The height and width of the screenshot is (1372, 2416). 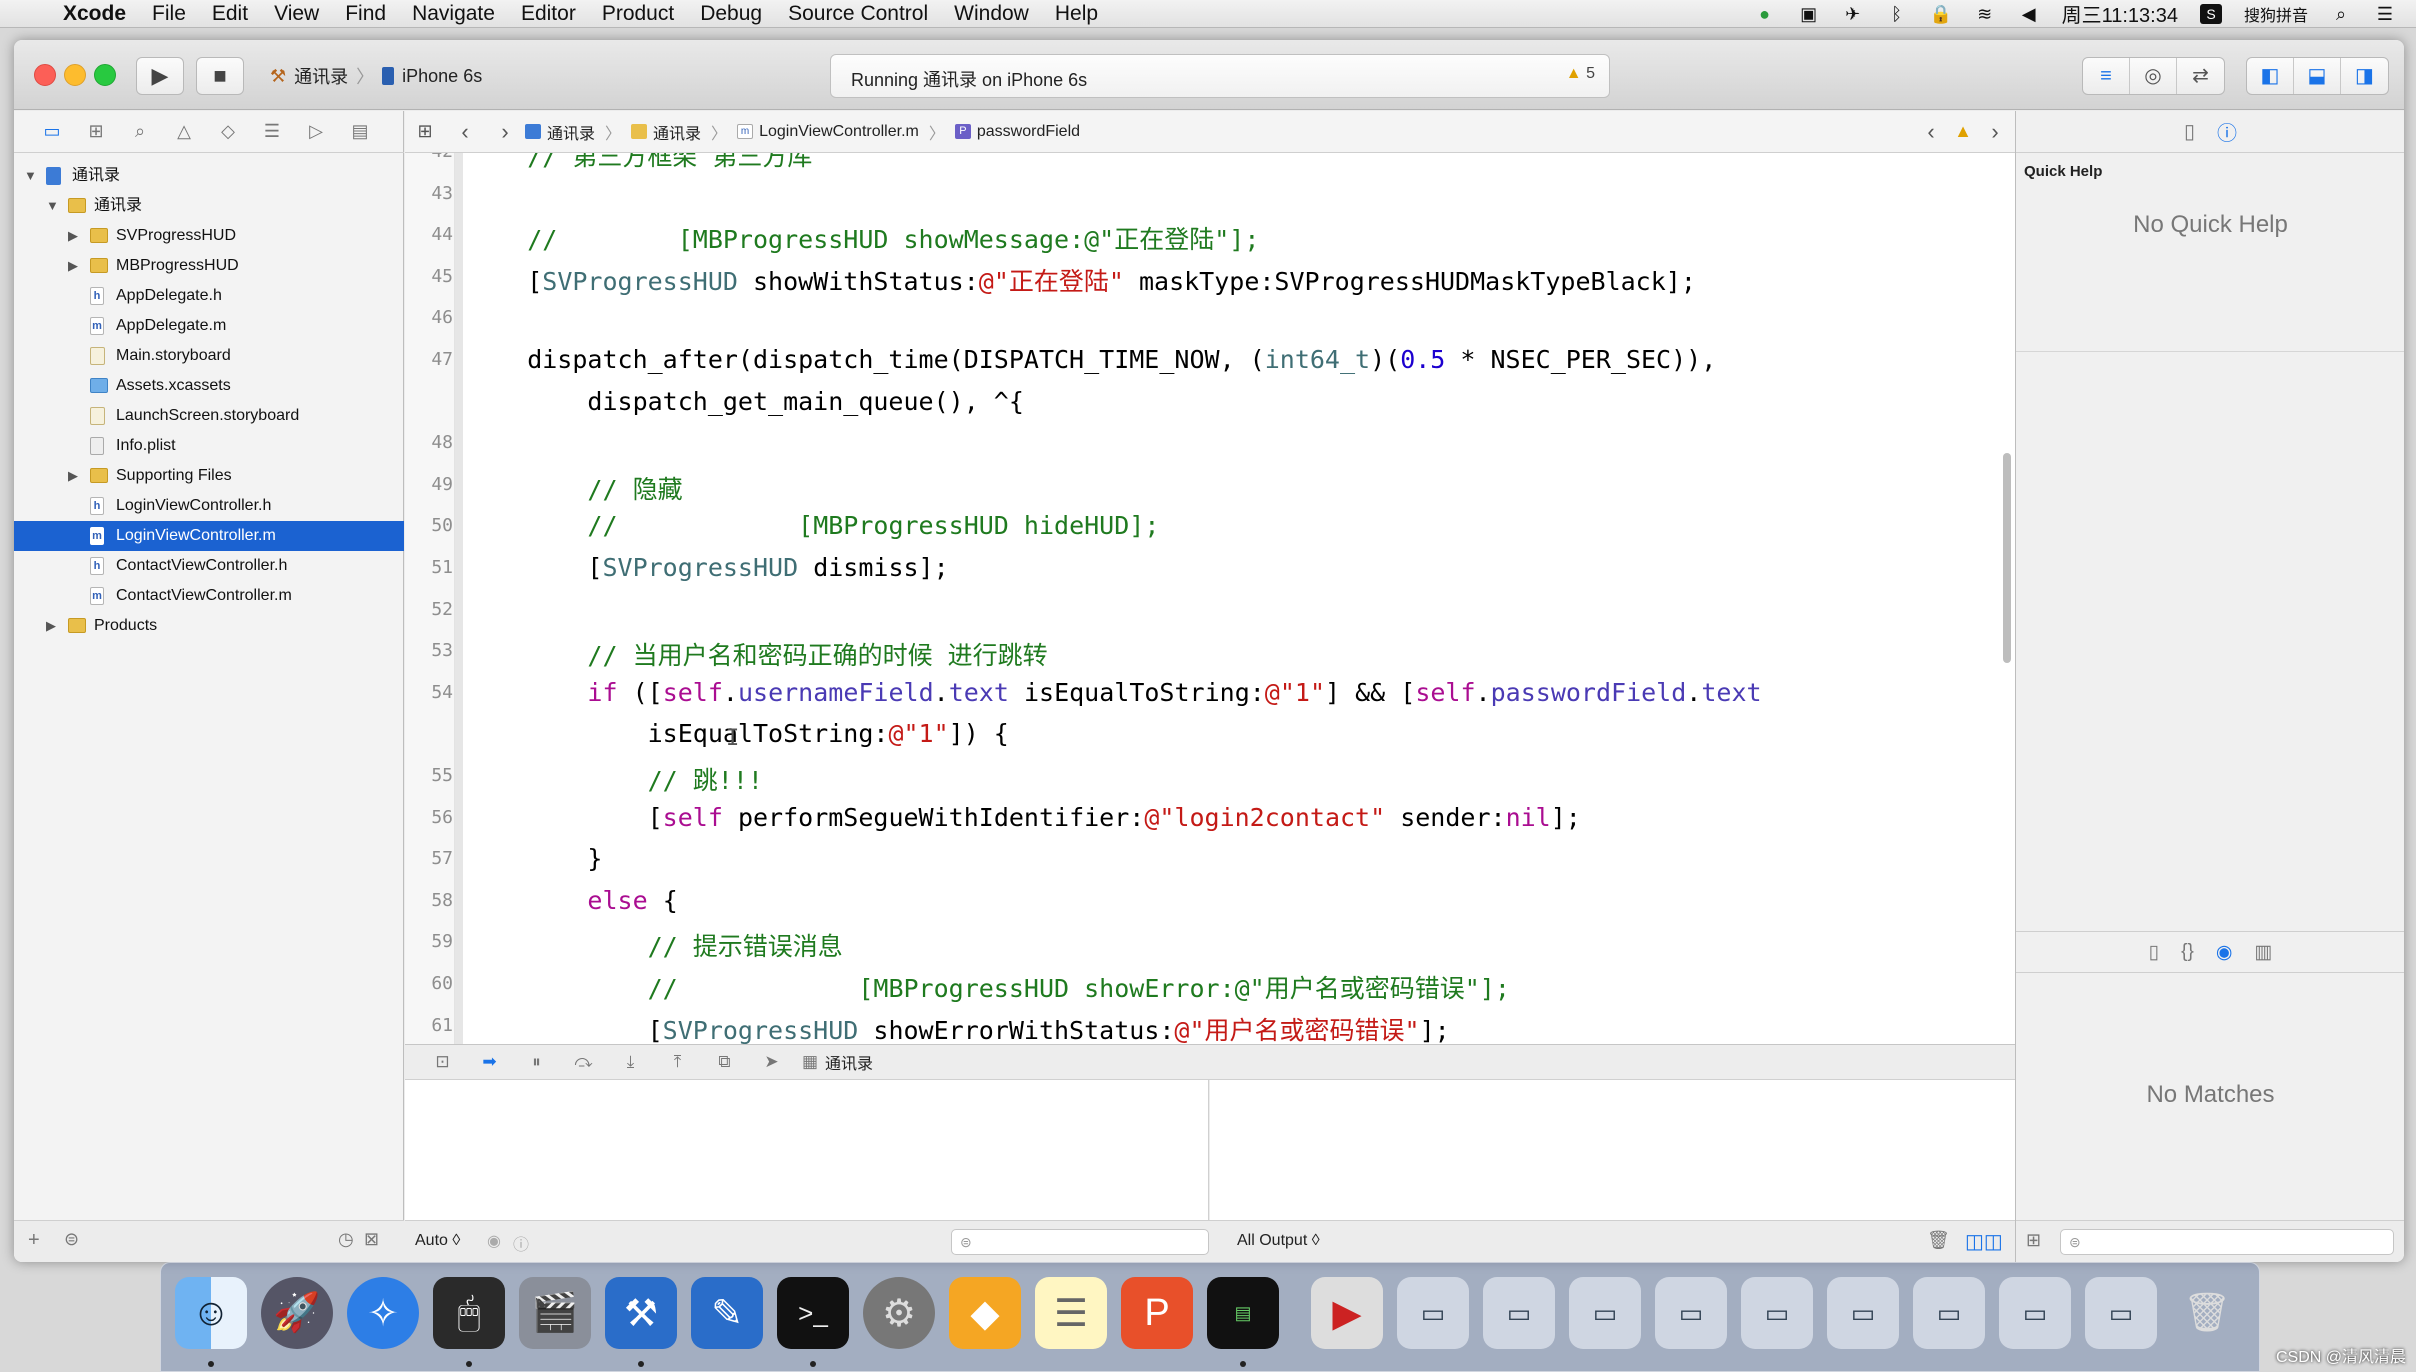 What do you see at coordinates (534, 858) in the screenshot?
I see `code-line: }` at bounding box center [534, 858].